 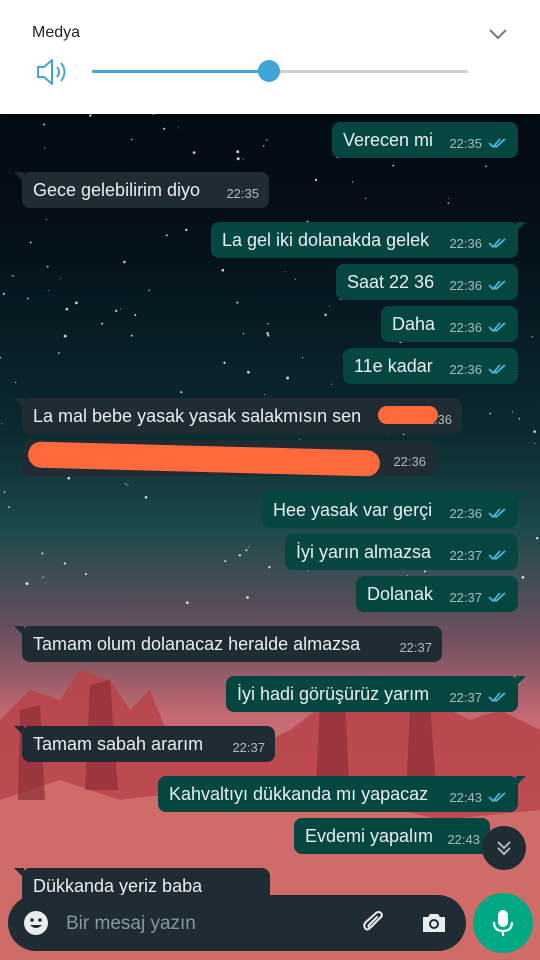 I want to click on message-text: Verecen mi, so click(x=388, y=139).